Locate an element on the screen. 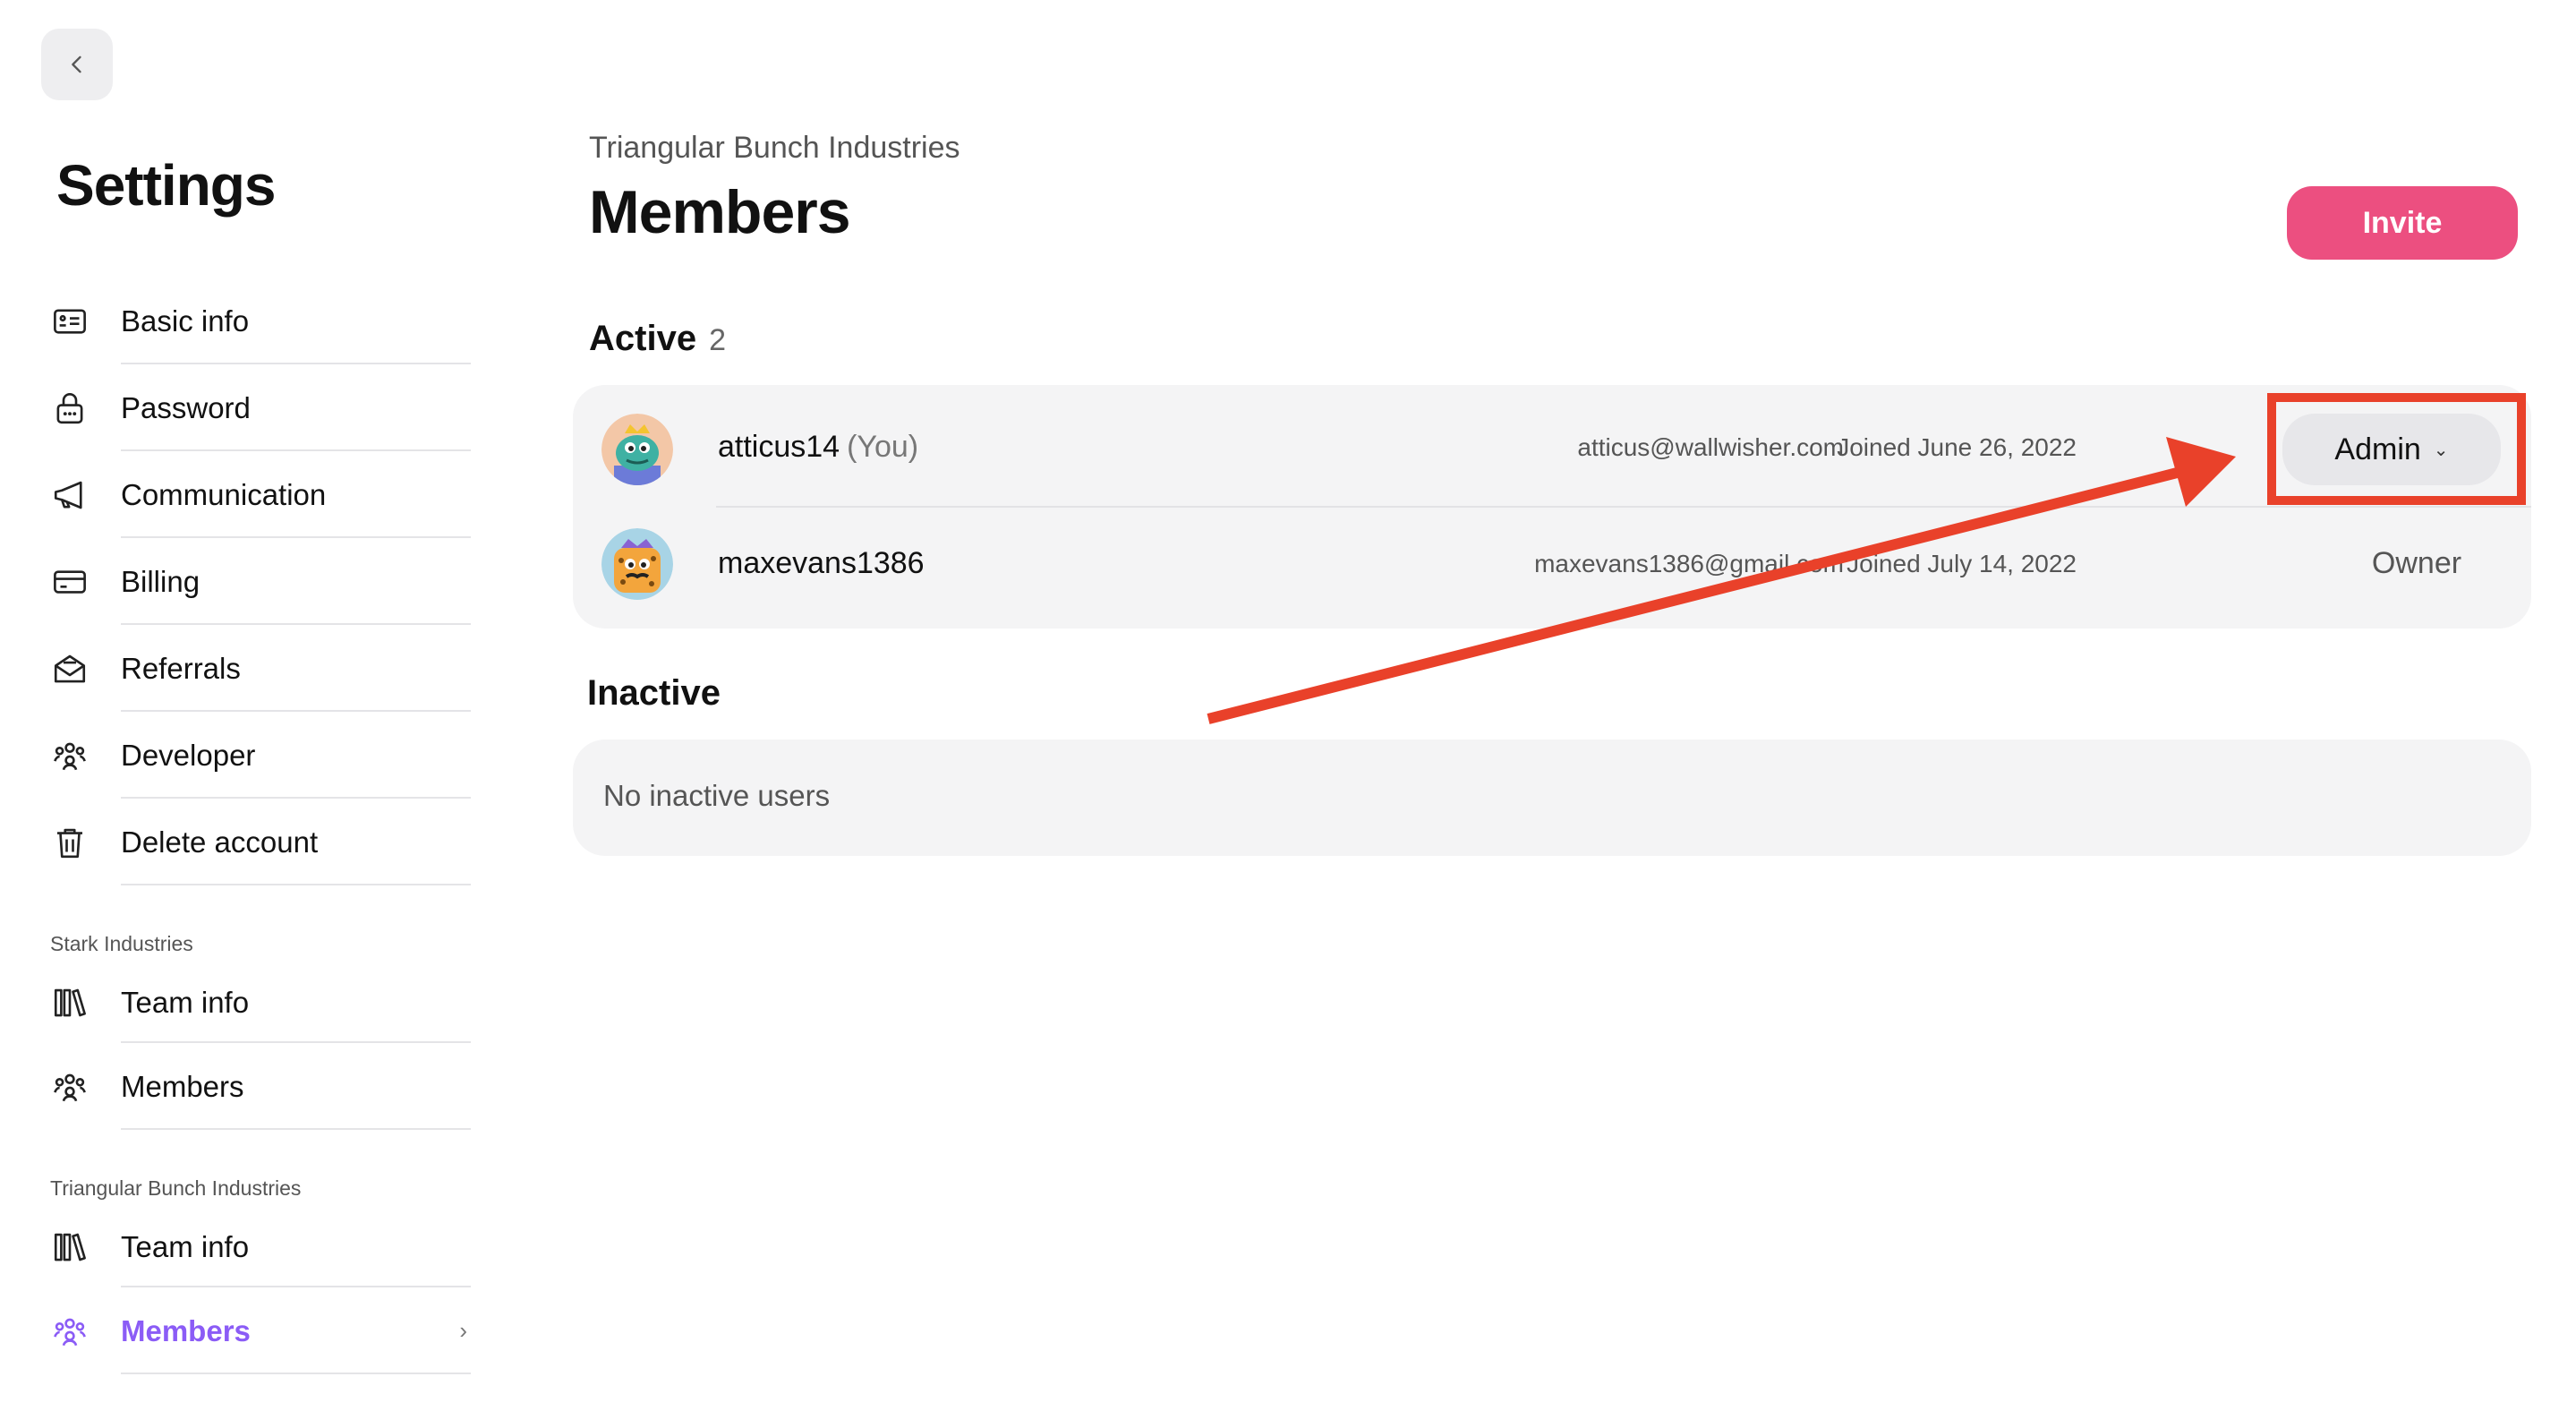 This screenshot has height=1411, width=2576. active-section-title: Active 2 is located at coordinates (657, 339).